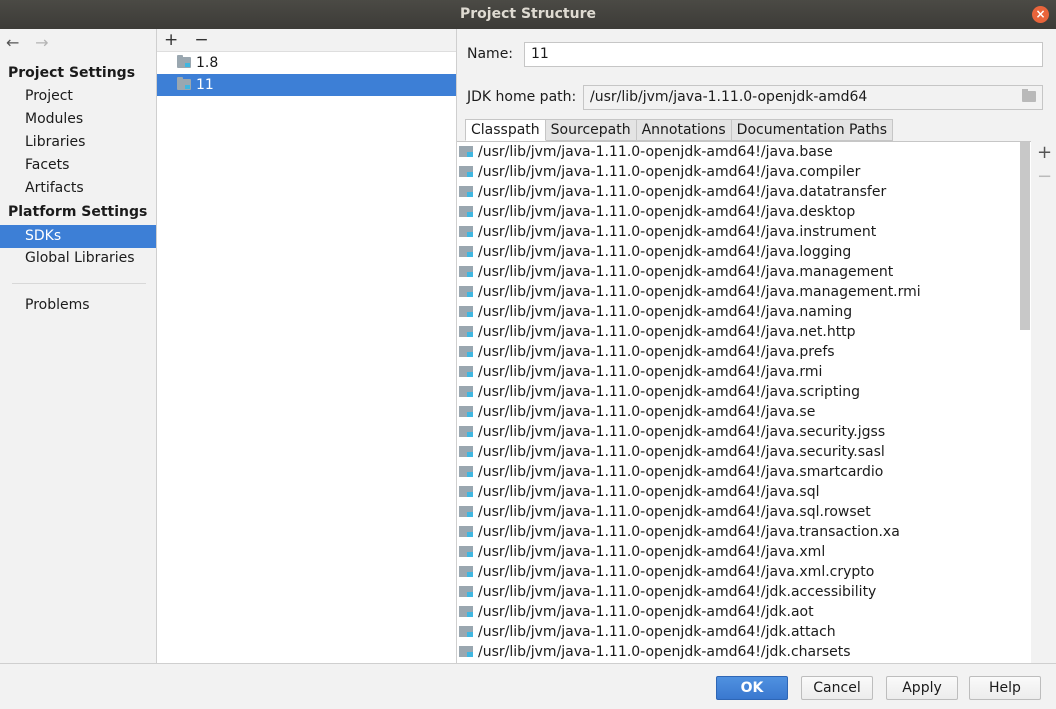 Image resolution: width=1056 pixels, height=709 pixels. What do you see at coordinates (1005, 688) in the screenshot?
I see `help-button: Help` at bounding box center [1005, 688].